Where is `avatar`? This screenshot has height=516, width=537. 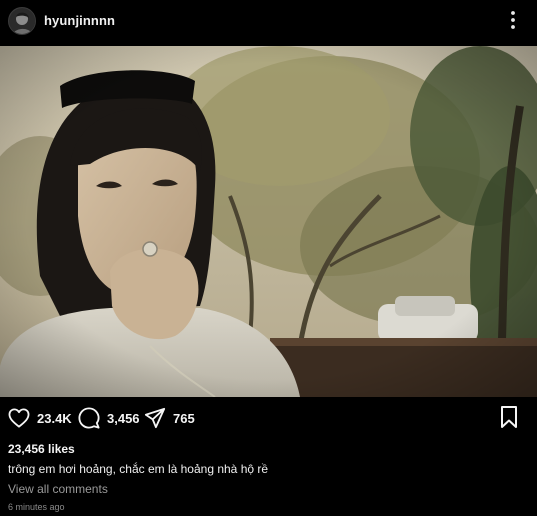
avatar is located at coordinates (22, 21).